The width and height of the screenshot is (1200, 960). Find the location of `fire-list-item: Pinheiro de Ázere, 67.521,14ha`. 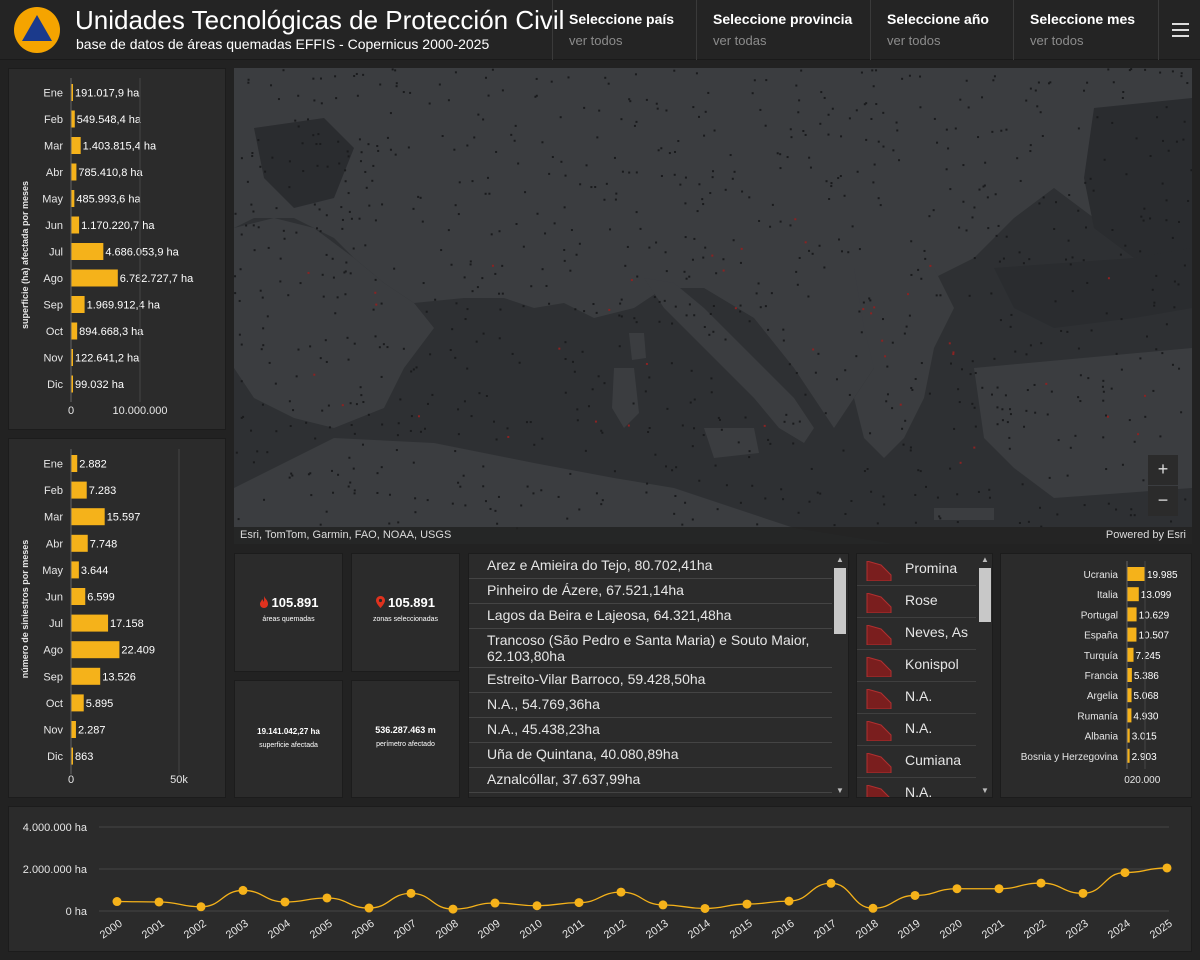

fire-list-item: Pinheiro de Ázere, 67.521,14ha is located at coordinates (650, 591).